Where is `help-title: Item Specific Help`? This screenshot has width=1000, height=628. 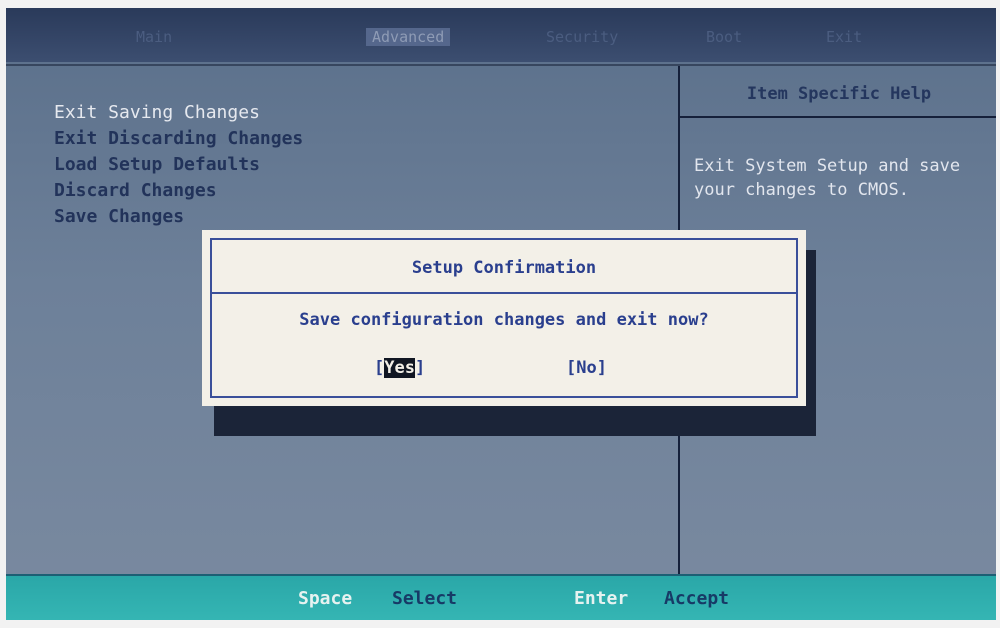
help-title: Item Specific Help is located at coordinates (839, 94).